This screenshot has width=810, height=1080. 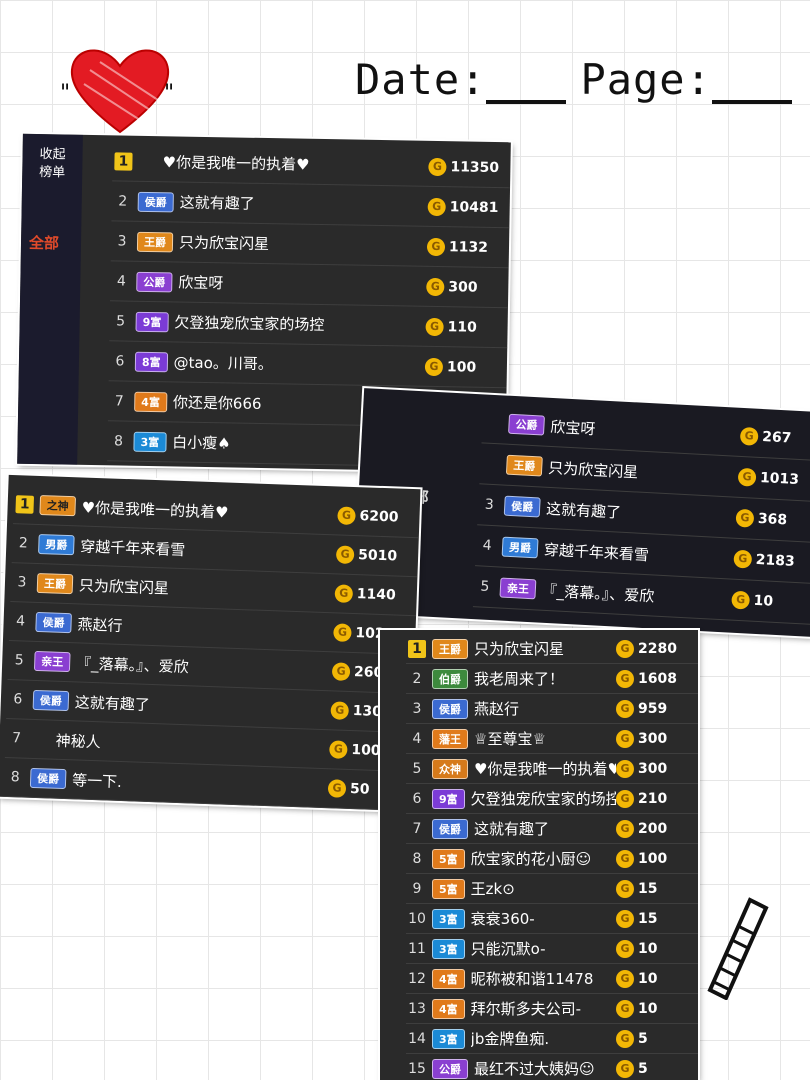 I want to click on leaderboard-row: 6 9富 欠登独宠欣宝家的场控 G 210, so click(x=552, y=799).